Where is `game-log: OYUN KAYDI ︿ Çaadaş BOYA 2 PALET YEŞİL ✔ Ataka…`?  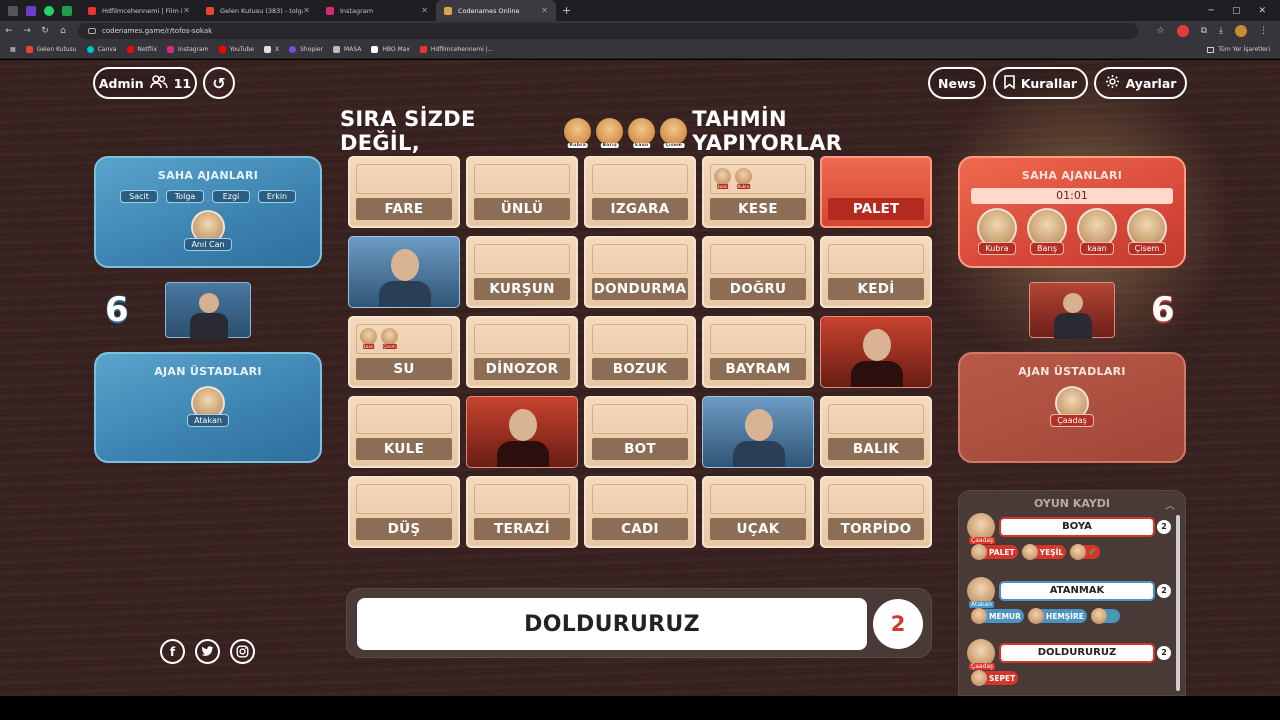 game-log: OYUN KAYDI ︿ Çaadaş BOYA 2 PALET YEŞİL ✔ Ataka… is located at coordinates (1072, 593).